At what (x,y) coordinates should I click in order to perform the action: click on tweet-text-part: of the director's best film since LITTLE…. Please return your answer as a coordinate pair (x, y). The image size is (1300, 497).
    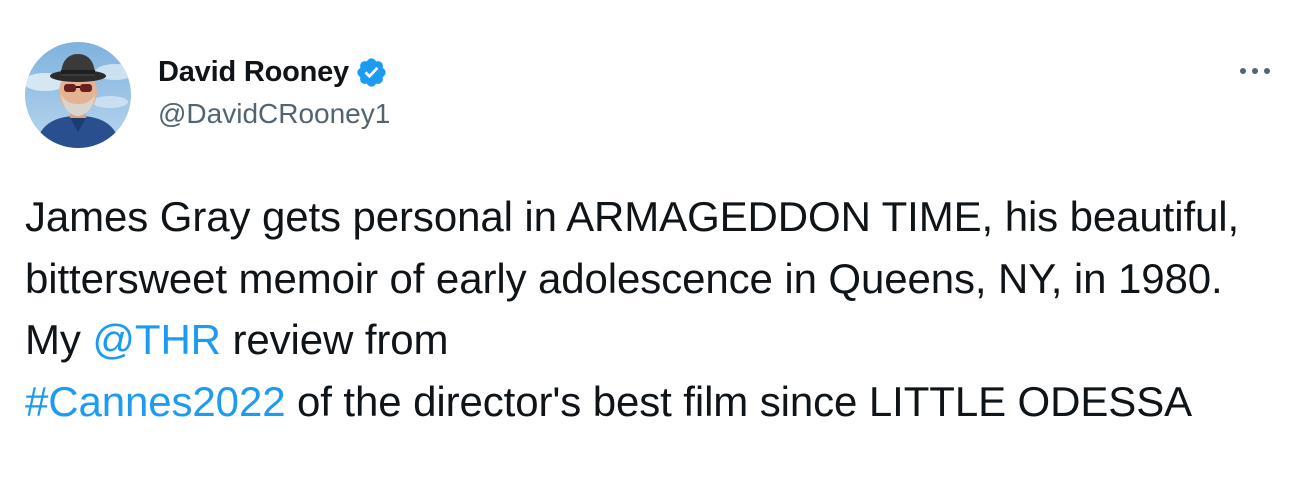
    Looking at the image, I should click on (739, 401).